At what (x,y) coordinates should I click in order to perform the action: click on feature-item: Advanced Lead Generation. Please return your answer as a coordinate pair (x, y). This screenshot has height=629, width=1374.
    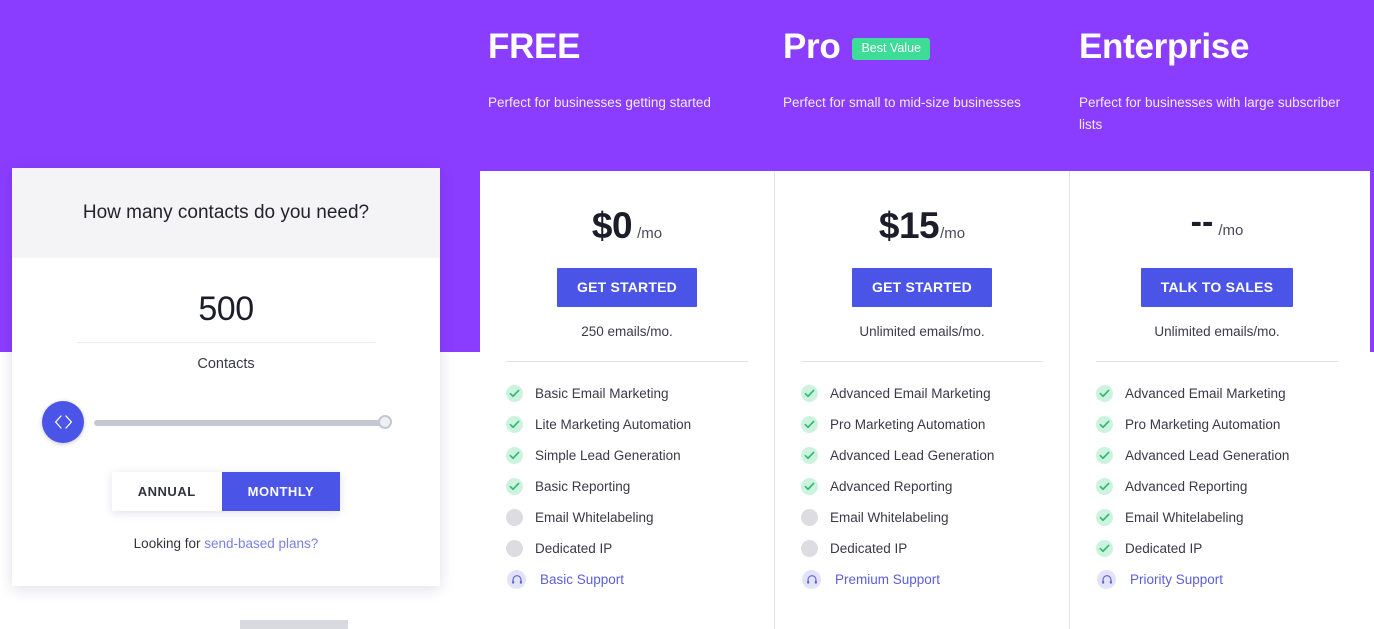
    Looking at the image, I should click on (1217, 455).